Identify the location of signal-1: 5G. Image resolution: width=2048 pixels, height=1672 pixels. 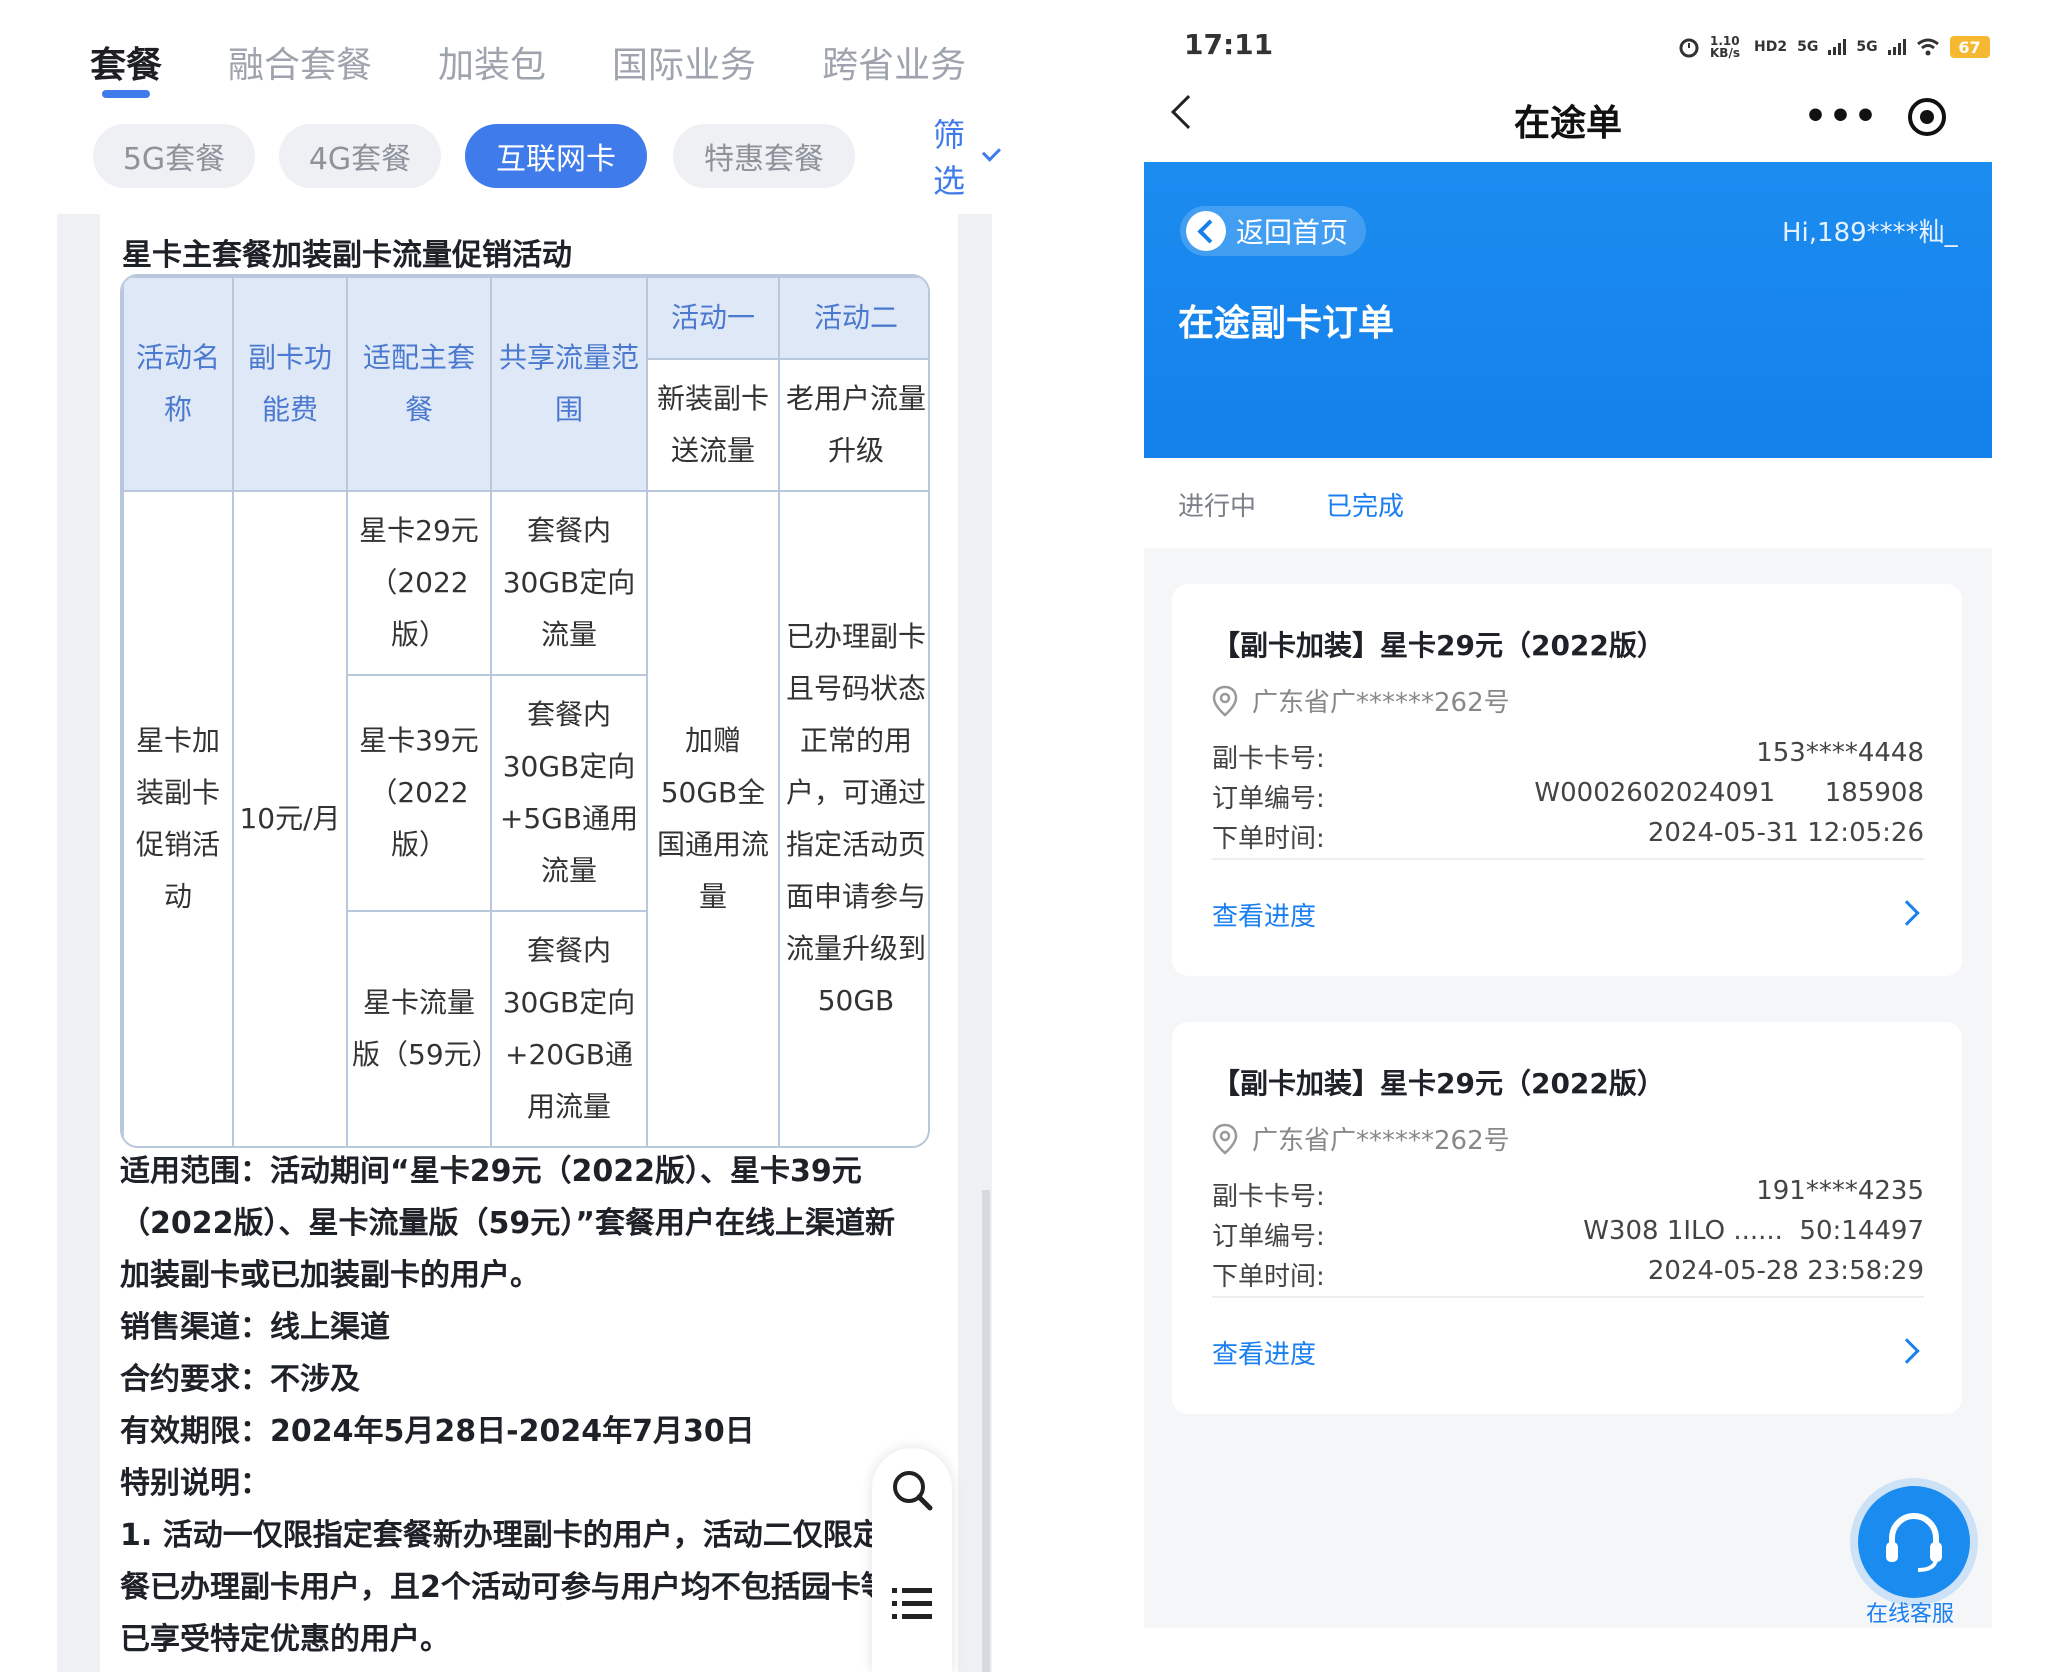
(1808, 47).